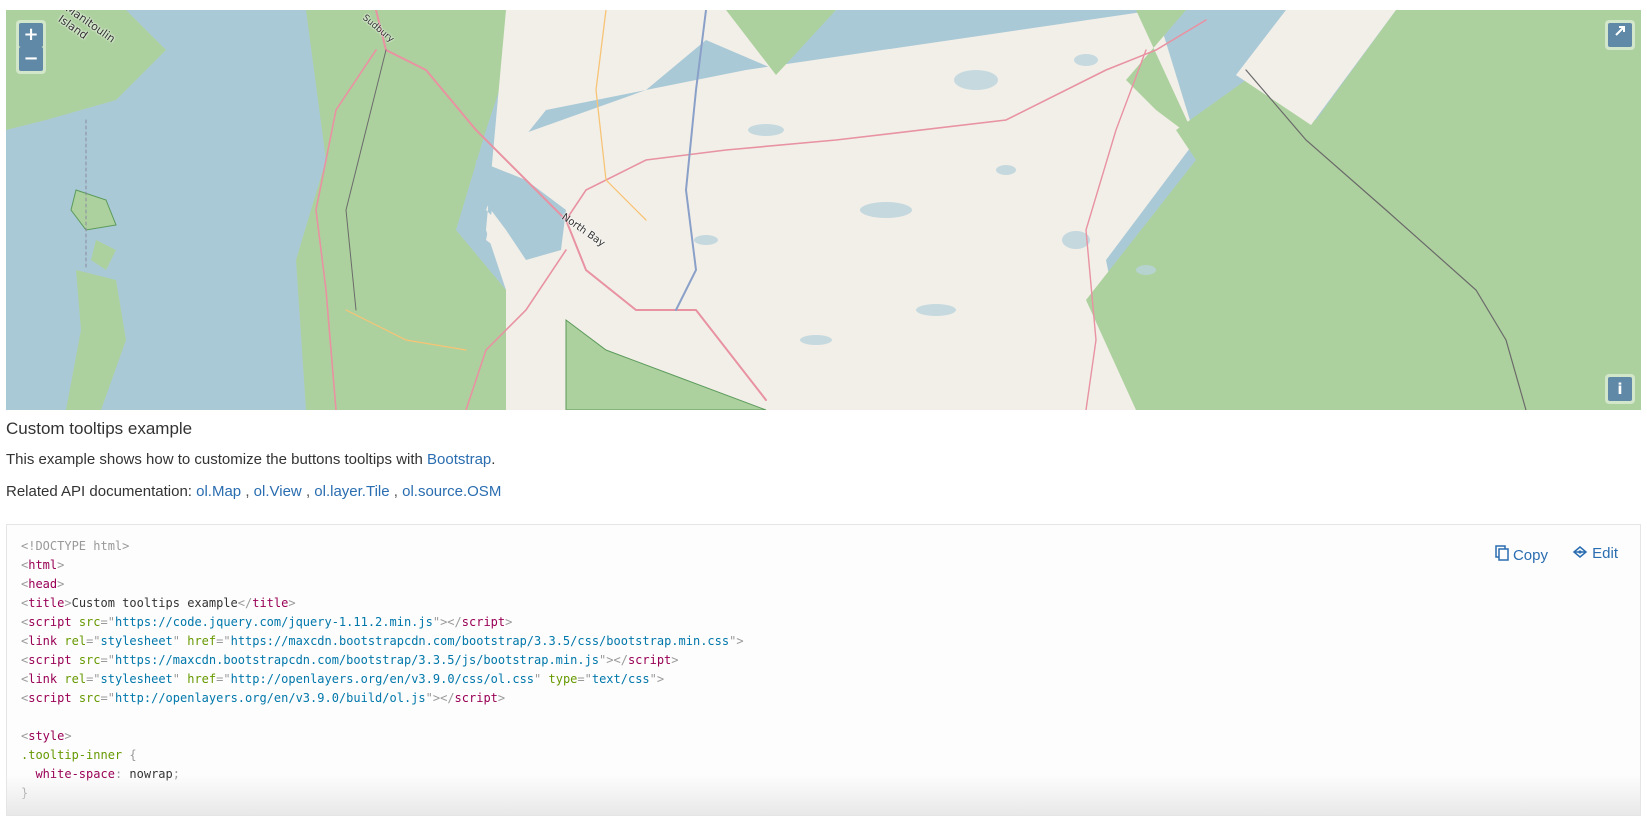 The height and width of the screenshot is (816, 1647). Describe the element at coordinates (133, 755) in the screenshot. I see `code-token-punc: {` at that location.